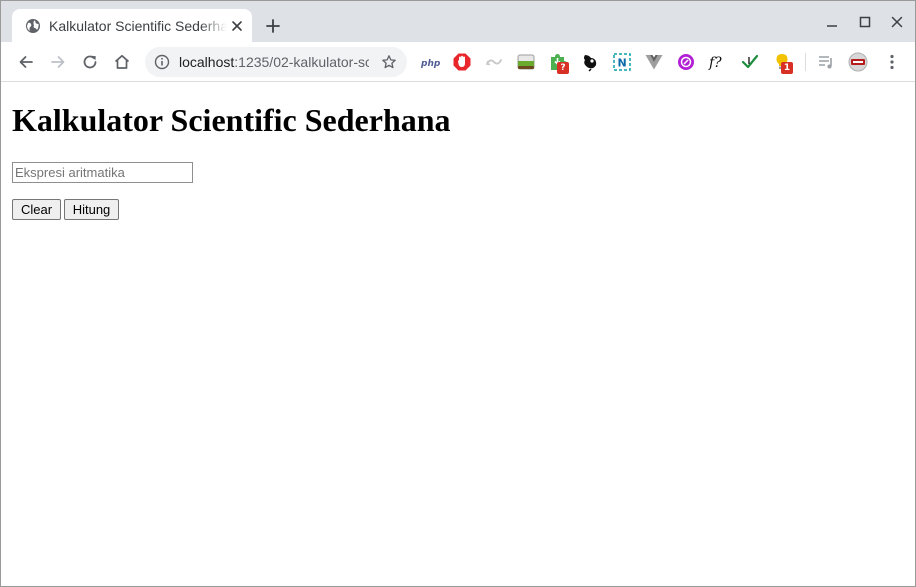 The width and height of the screenshot is (916, 587). I want to click on reload-icon, so click(90, 62).